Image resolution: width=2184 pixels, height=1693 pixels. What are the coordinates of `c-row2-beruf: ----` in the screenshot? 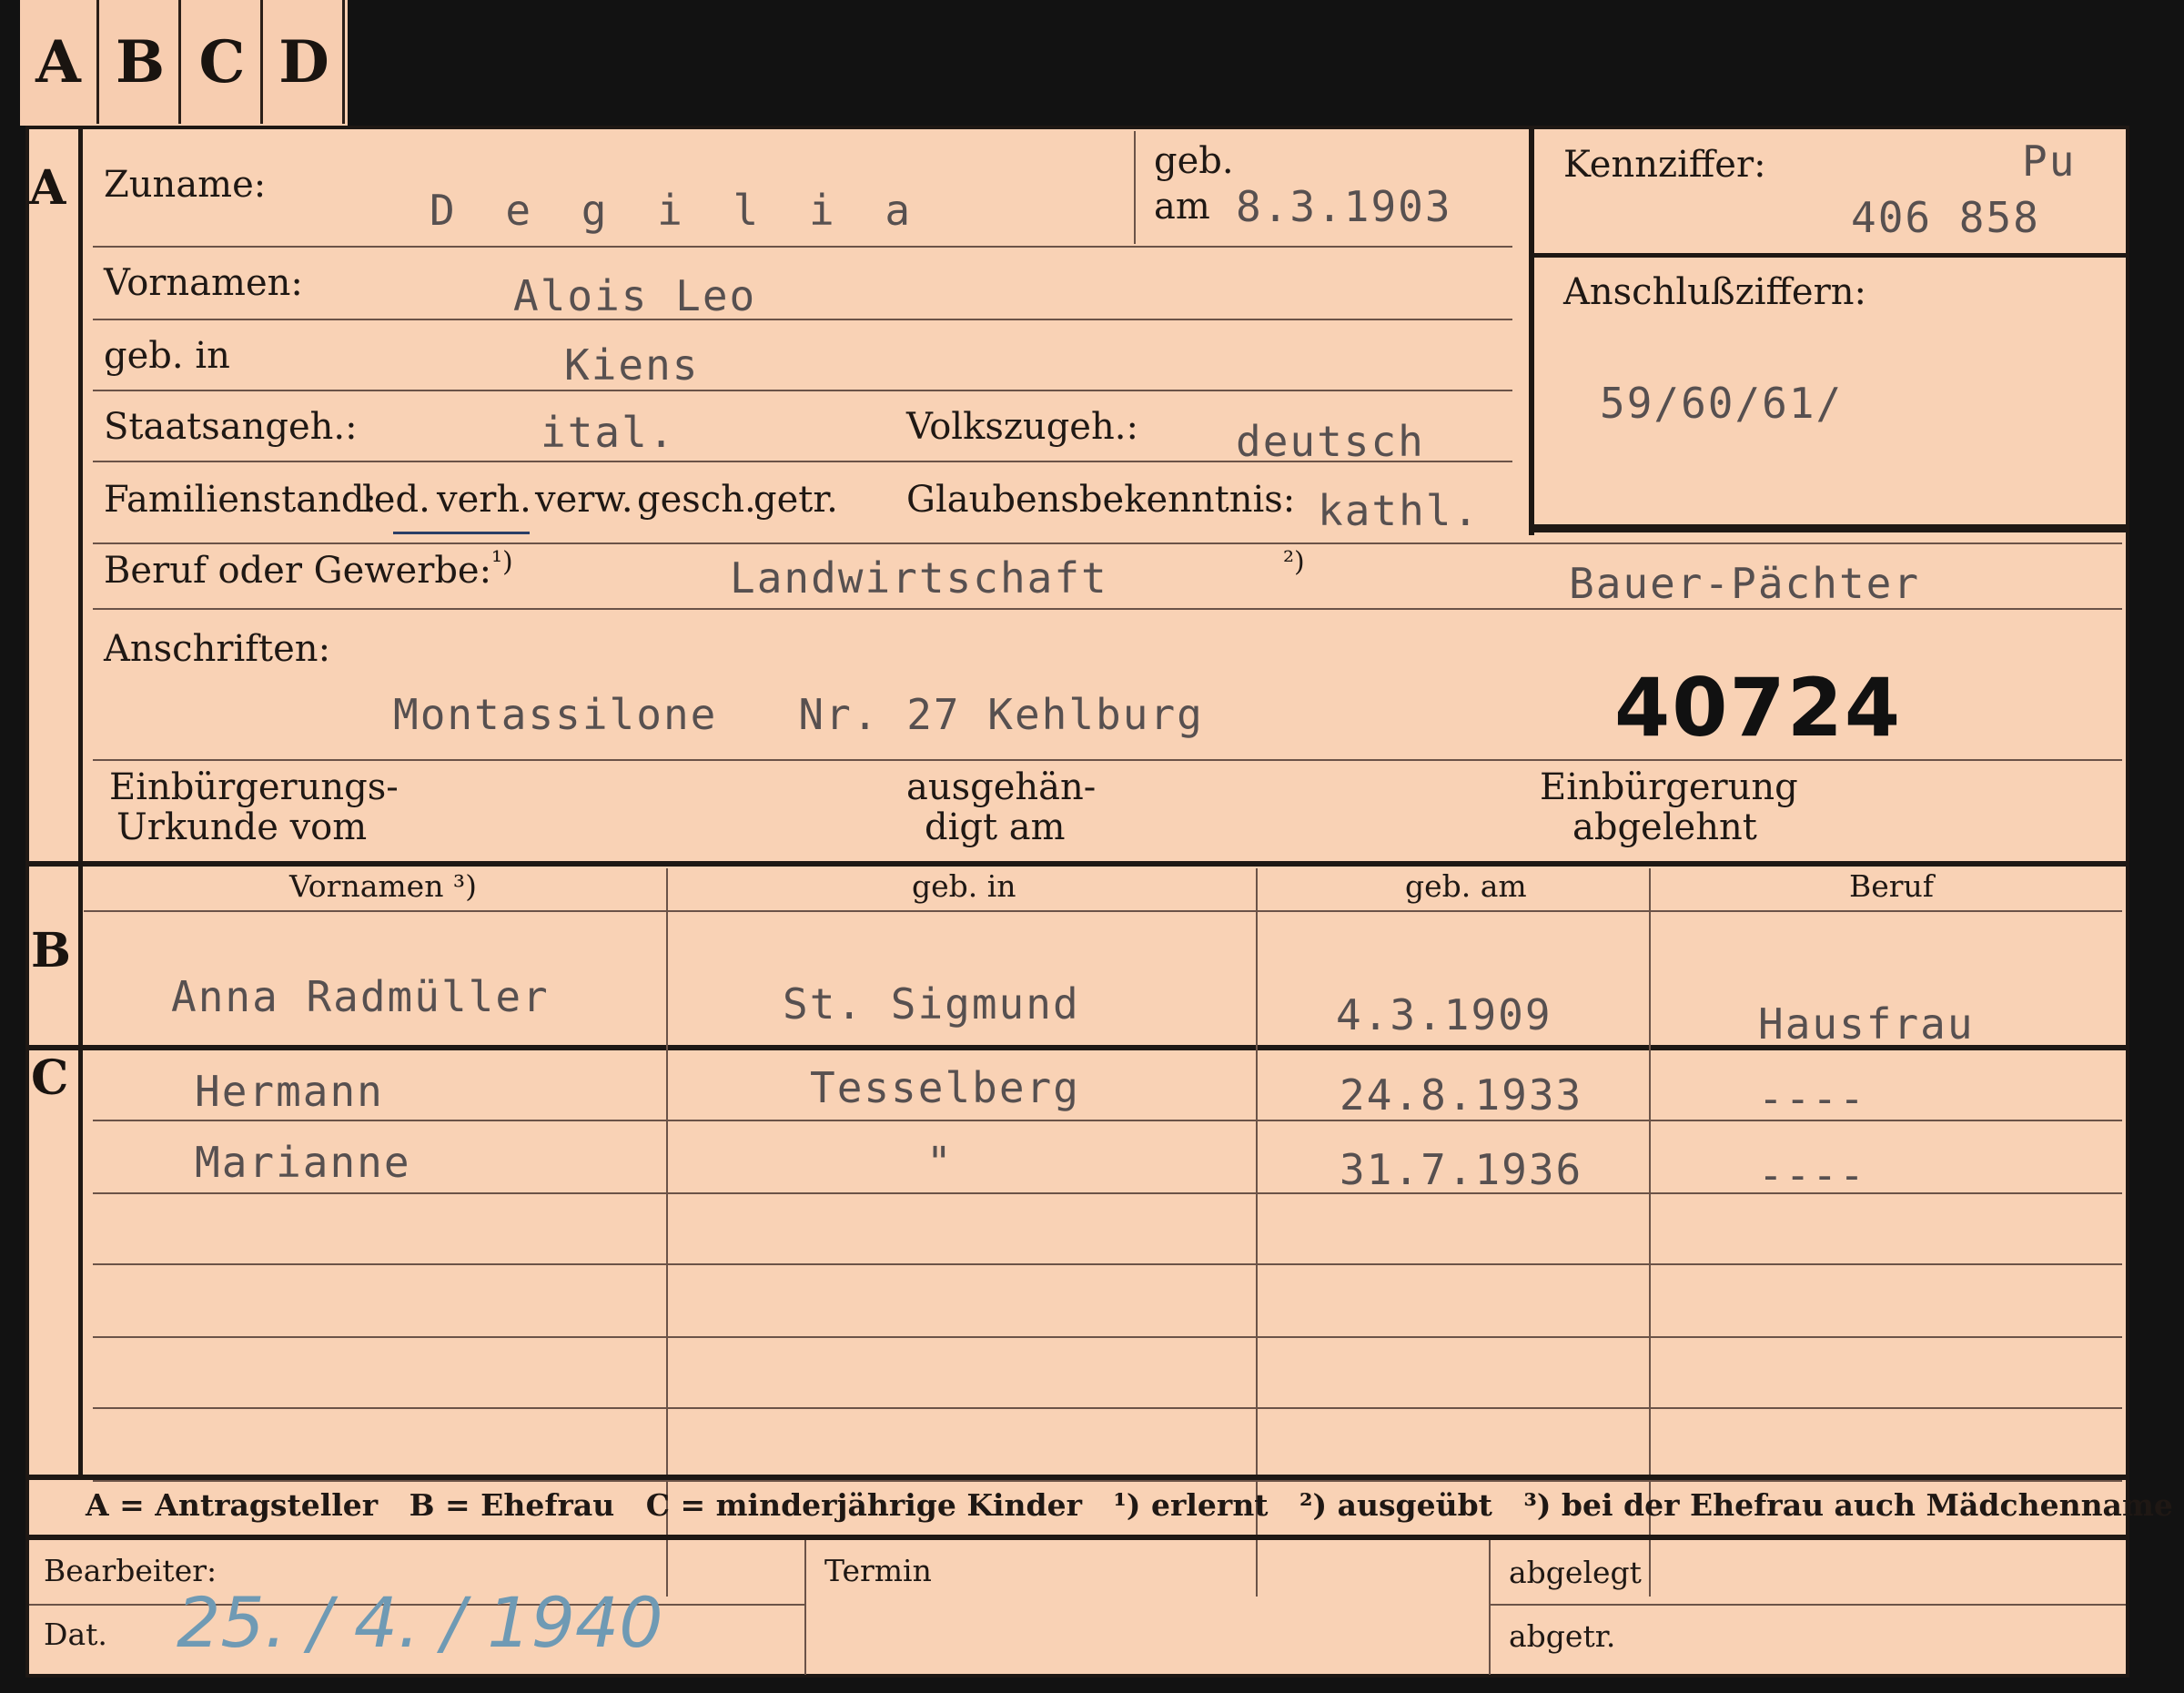 It's located at (1812, 1175).